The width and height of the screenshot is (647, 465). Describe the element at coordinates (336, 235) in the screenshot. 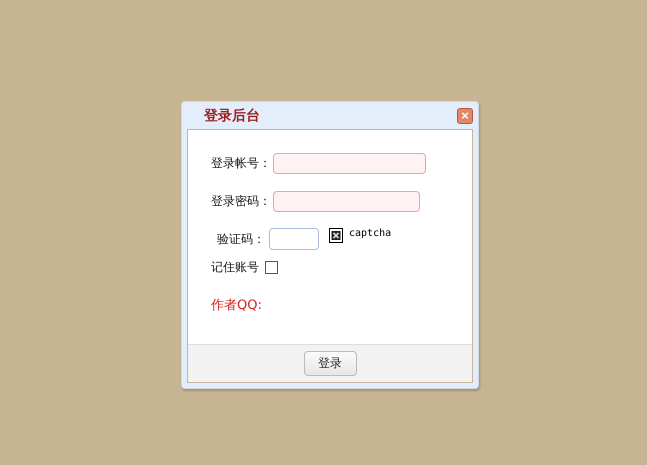

I see `broken-image-icon` at that location.